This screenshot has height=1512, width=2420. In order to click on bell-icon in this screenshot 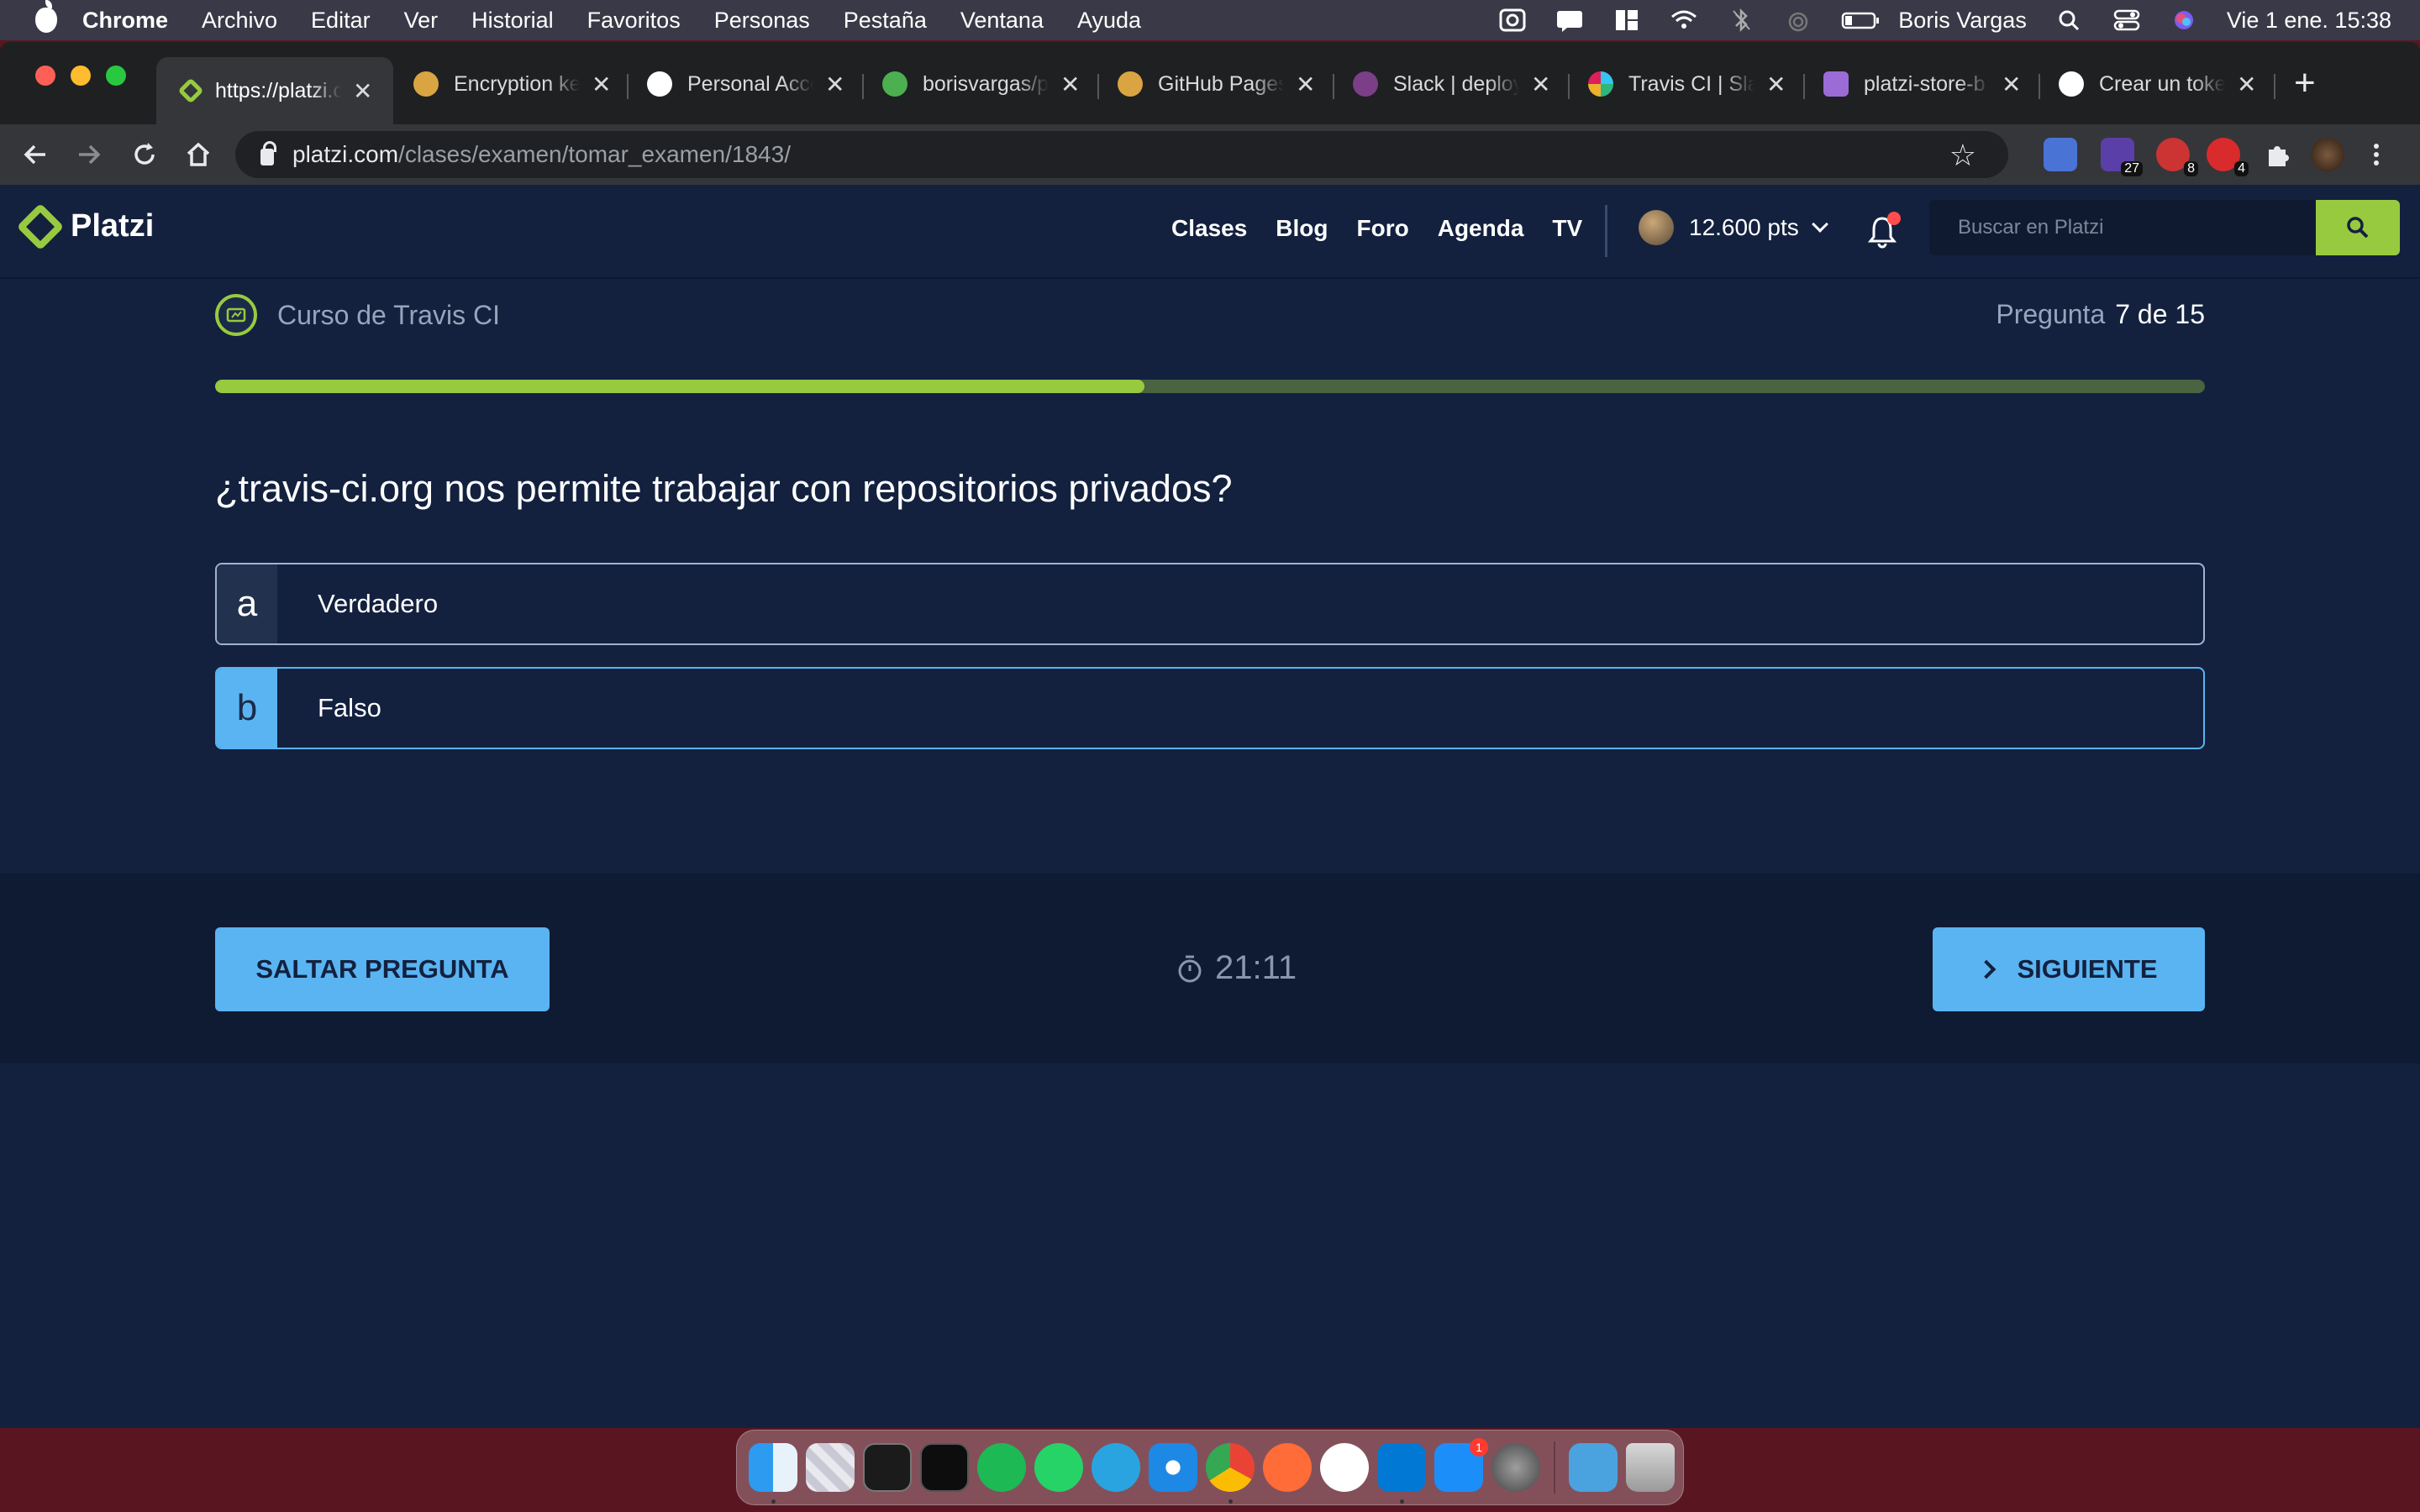, I will do `click(1884, 230)`.